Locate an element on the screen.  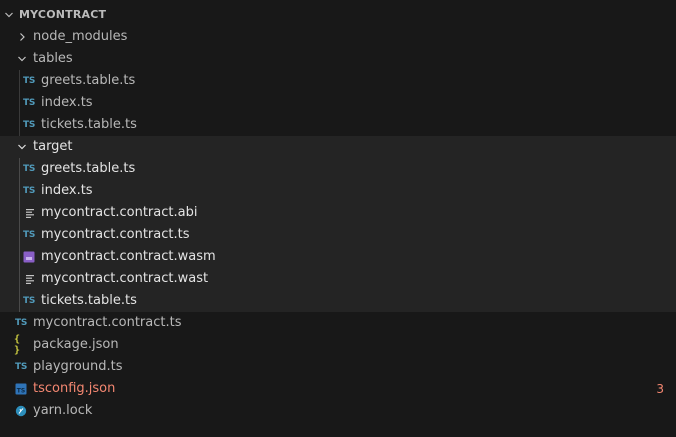
tree-file: yarn.lock is located at coordinates (338, 411).